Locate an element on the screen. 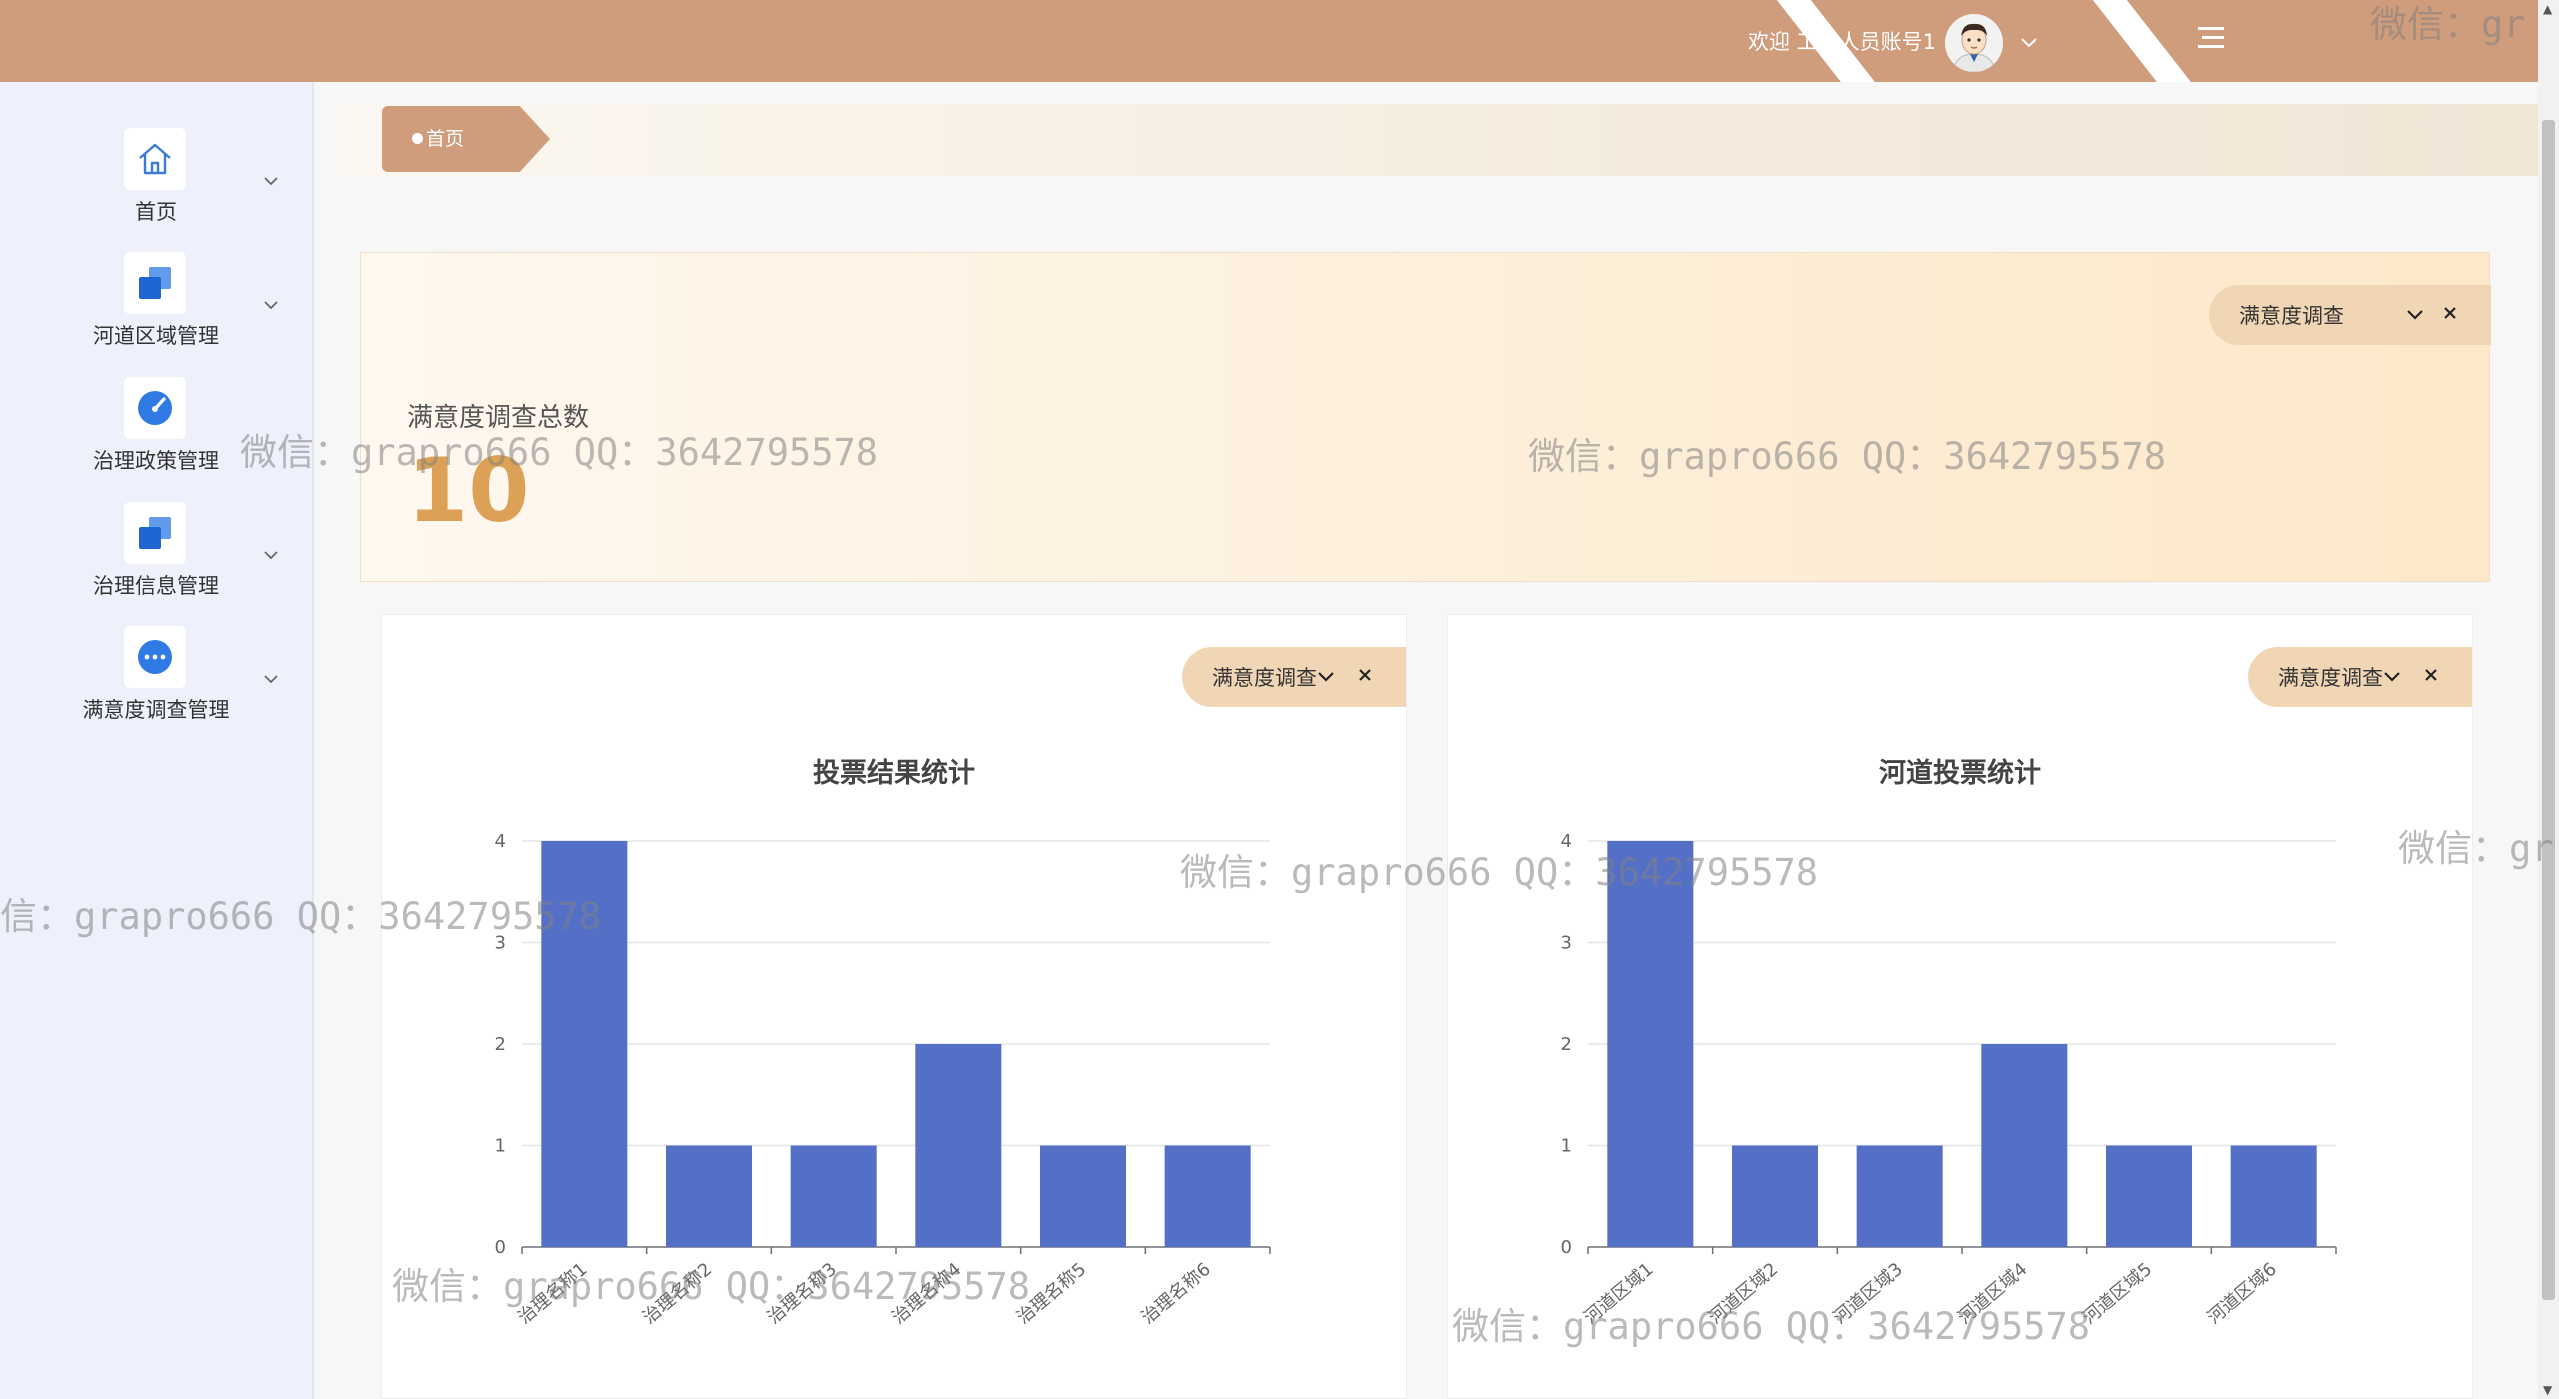 This screenshot has width=2559, height=1399. chart-title: 河道投票统计 is located at coordinates (1960, 773).